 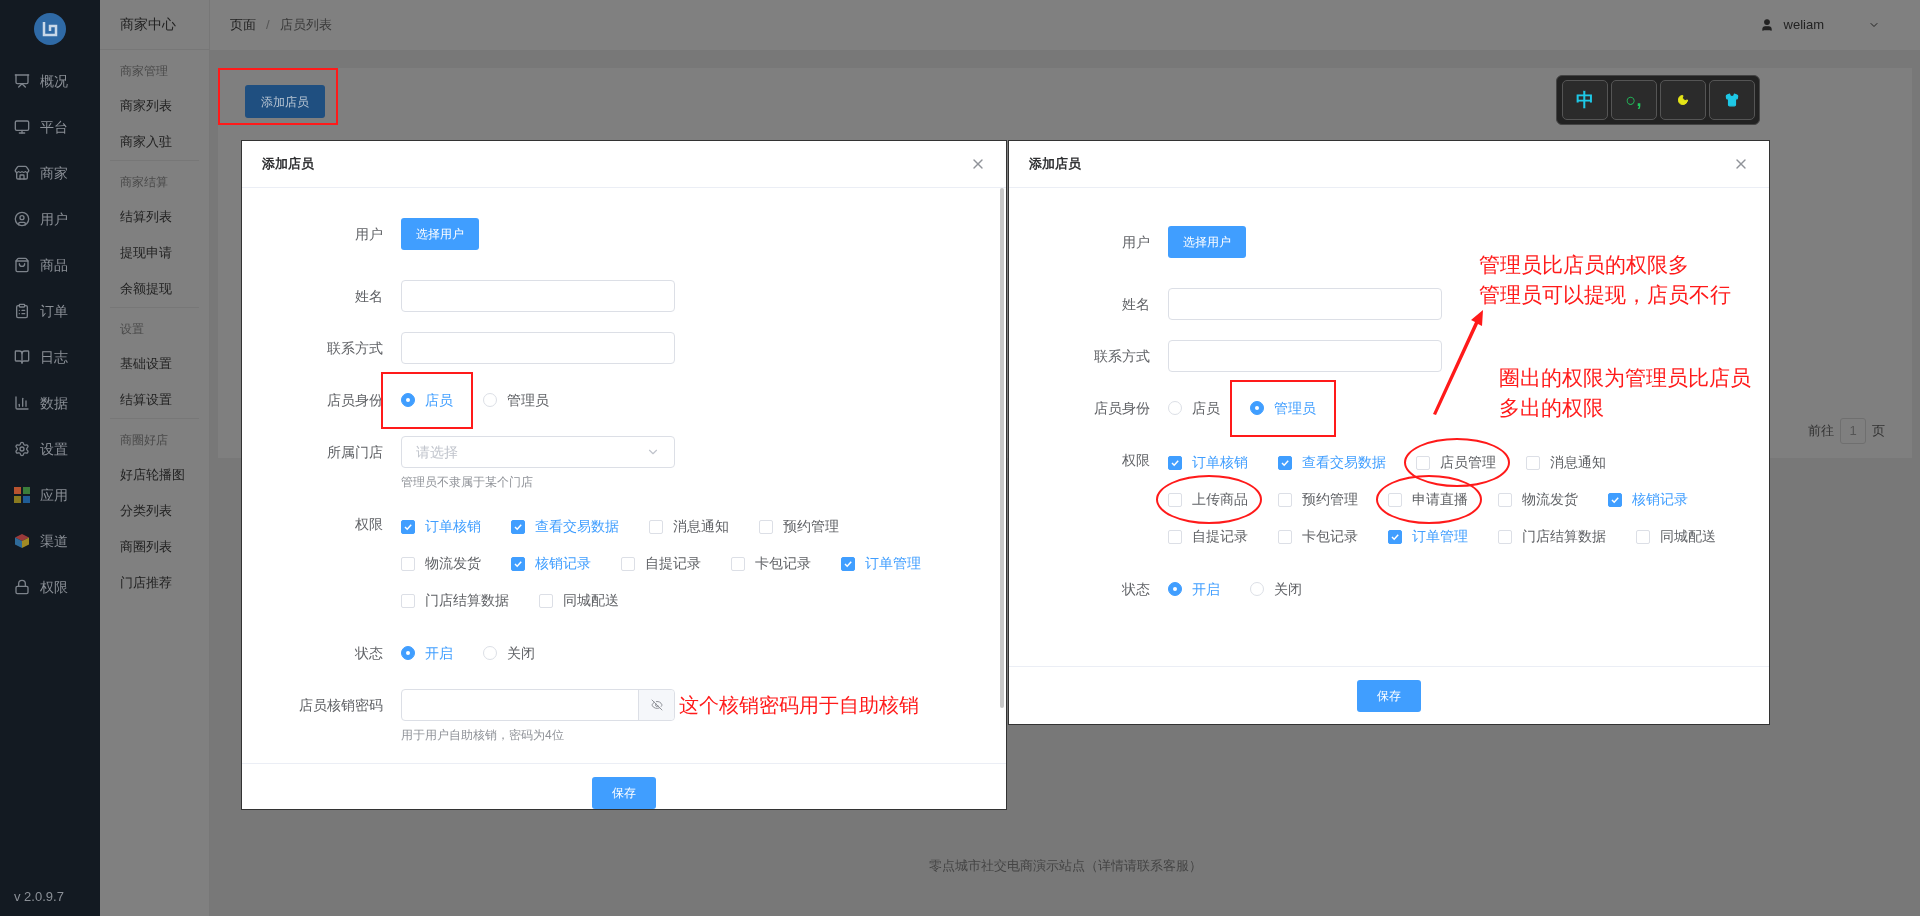 I want to click on sidebar-item: 平台, so click(x=50, y=127).